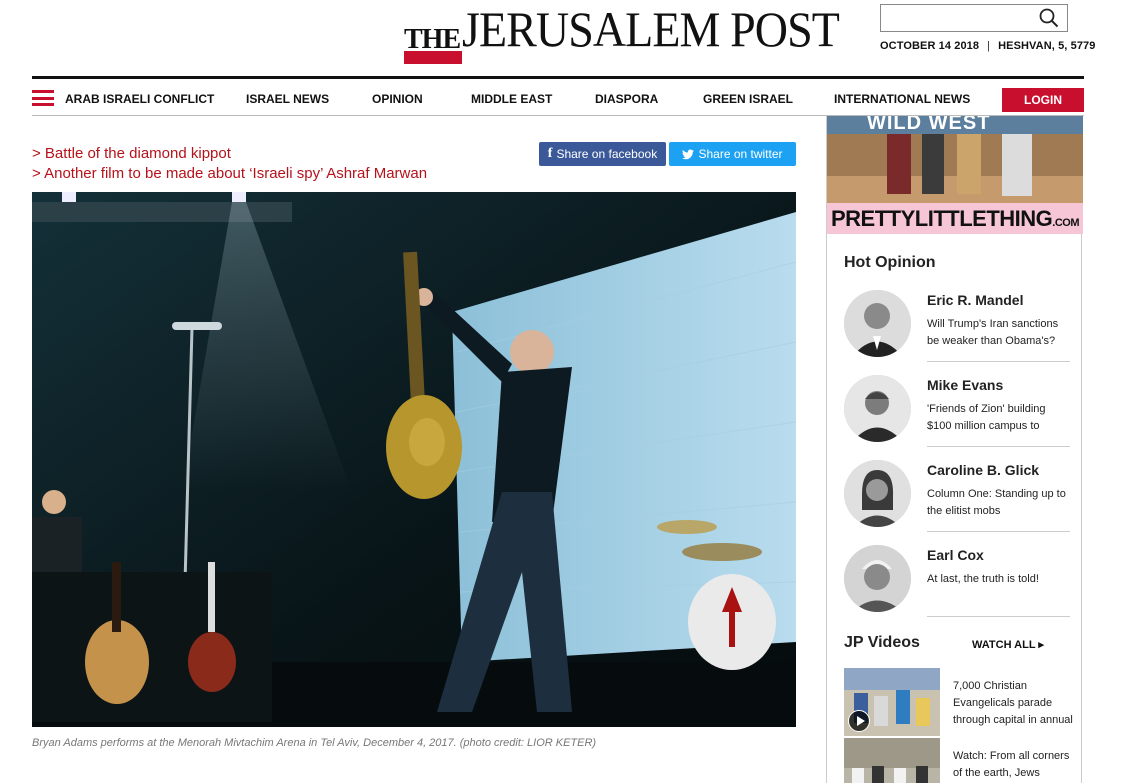  I want to click on ad-banner-text: WILD WEST, so click(929, 125).